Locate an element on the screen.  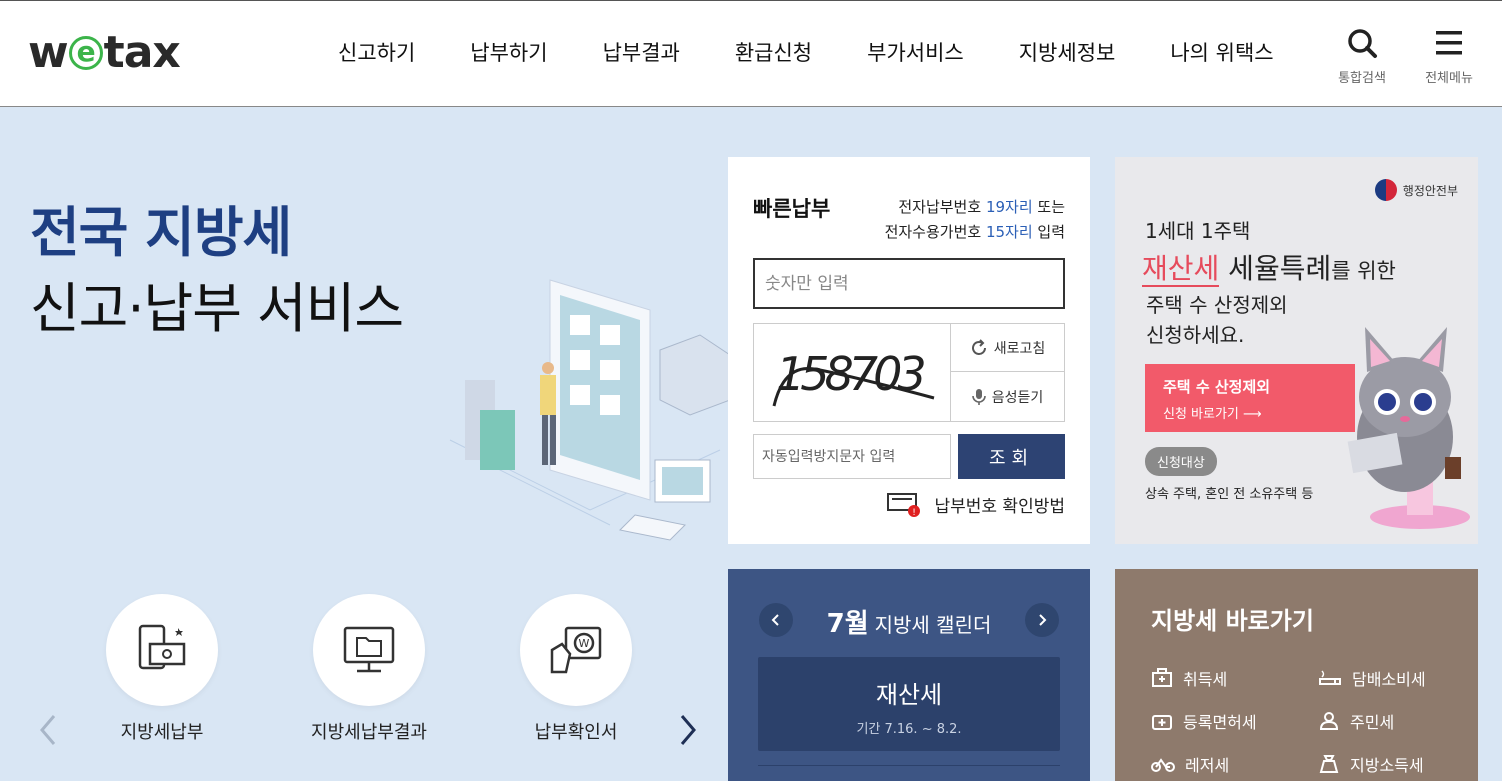
service-label: 납부확인서 is located at coordinates (576, 732).